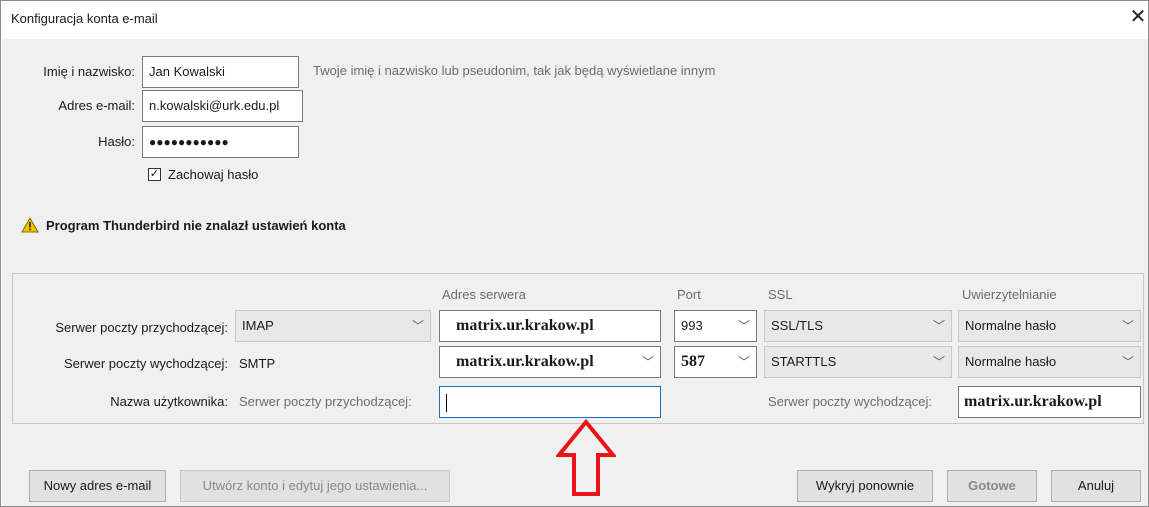 Image resolution: width=1149 pixels, height=507 pixels. I want to click on incoming-ssl-value: SSL/TLS, so click(797, 325).